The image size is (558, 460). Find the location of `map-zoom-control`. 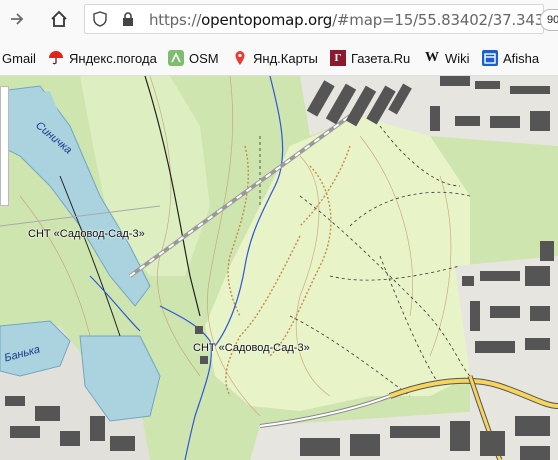

map-zoom-control is located at coordinates (4, 146).